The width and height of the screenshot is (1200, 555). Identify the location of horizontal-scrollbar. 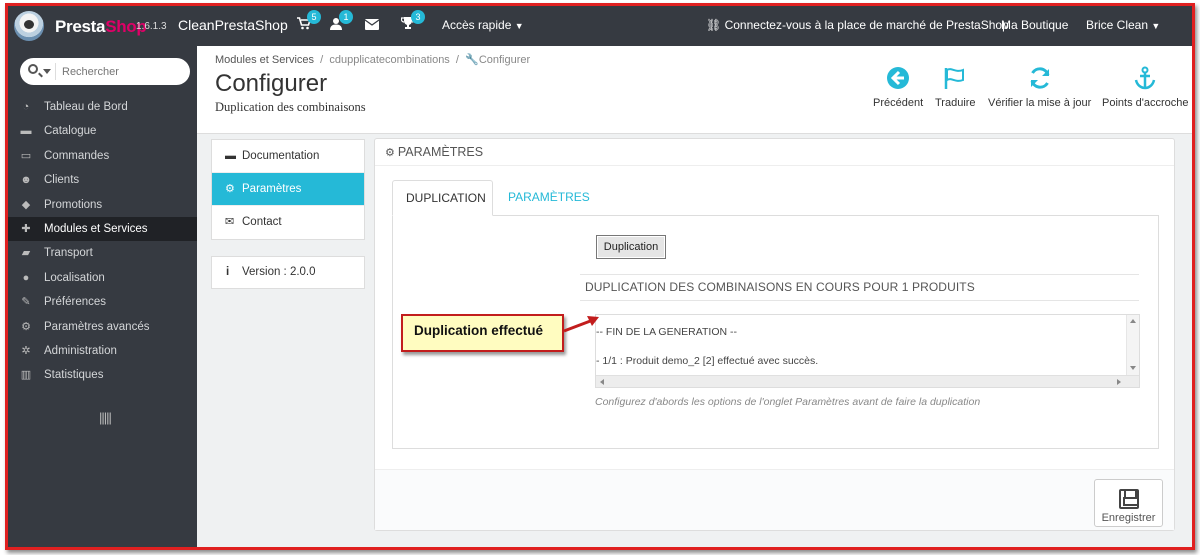
(867, 381).